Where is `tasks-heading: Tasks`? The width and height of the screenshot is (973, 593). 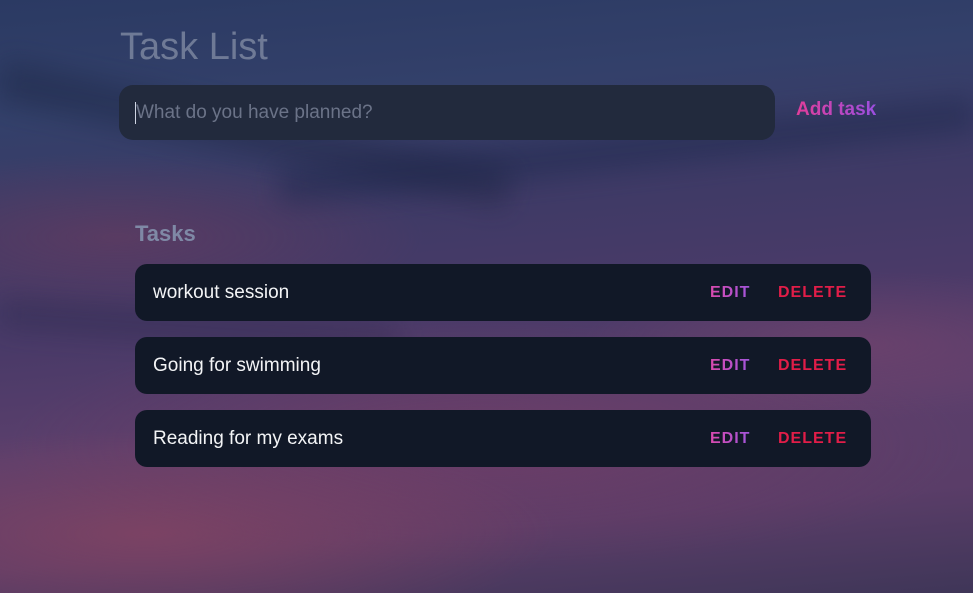 tasks-heading: Tasks is located at coordinates (165, 233).